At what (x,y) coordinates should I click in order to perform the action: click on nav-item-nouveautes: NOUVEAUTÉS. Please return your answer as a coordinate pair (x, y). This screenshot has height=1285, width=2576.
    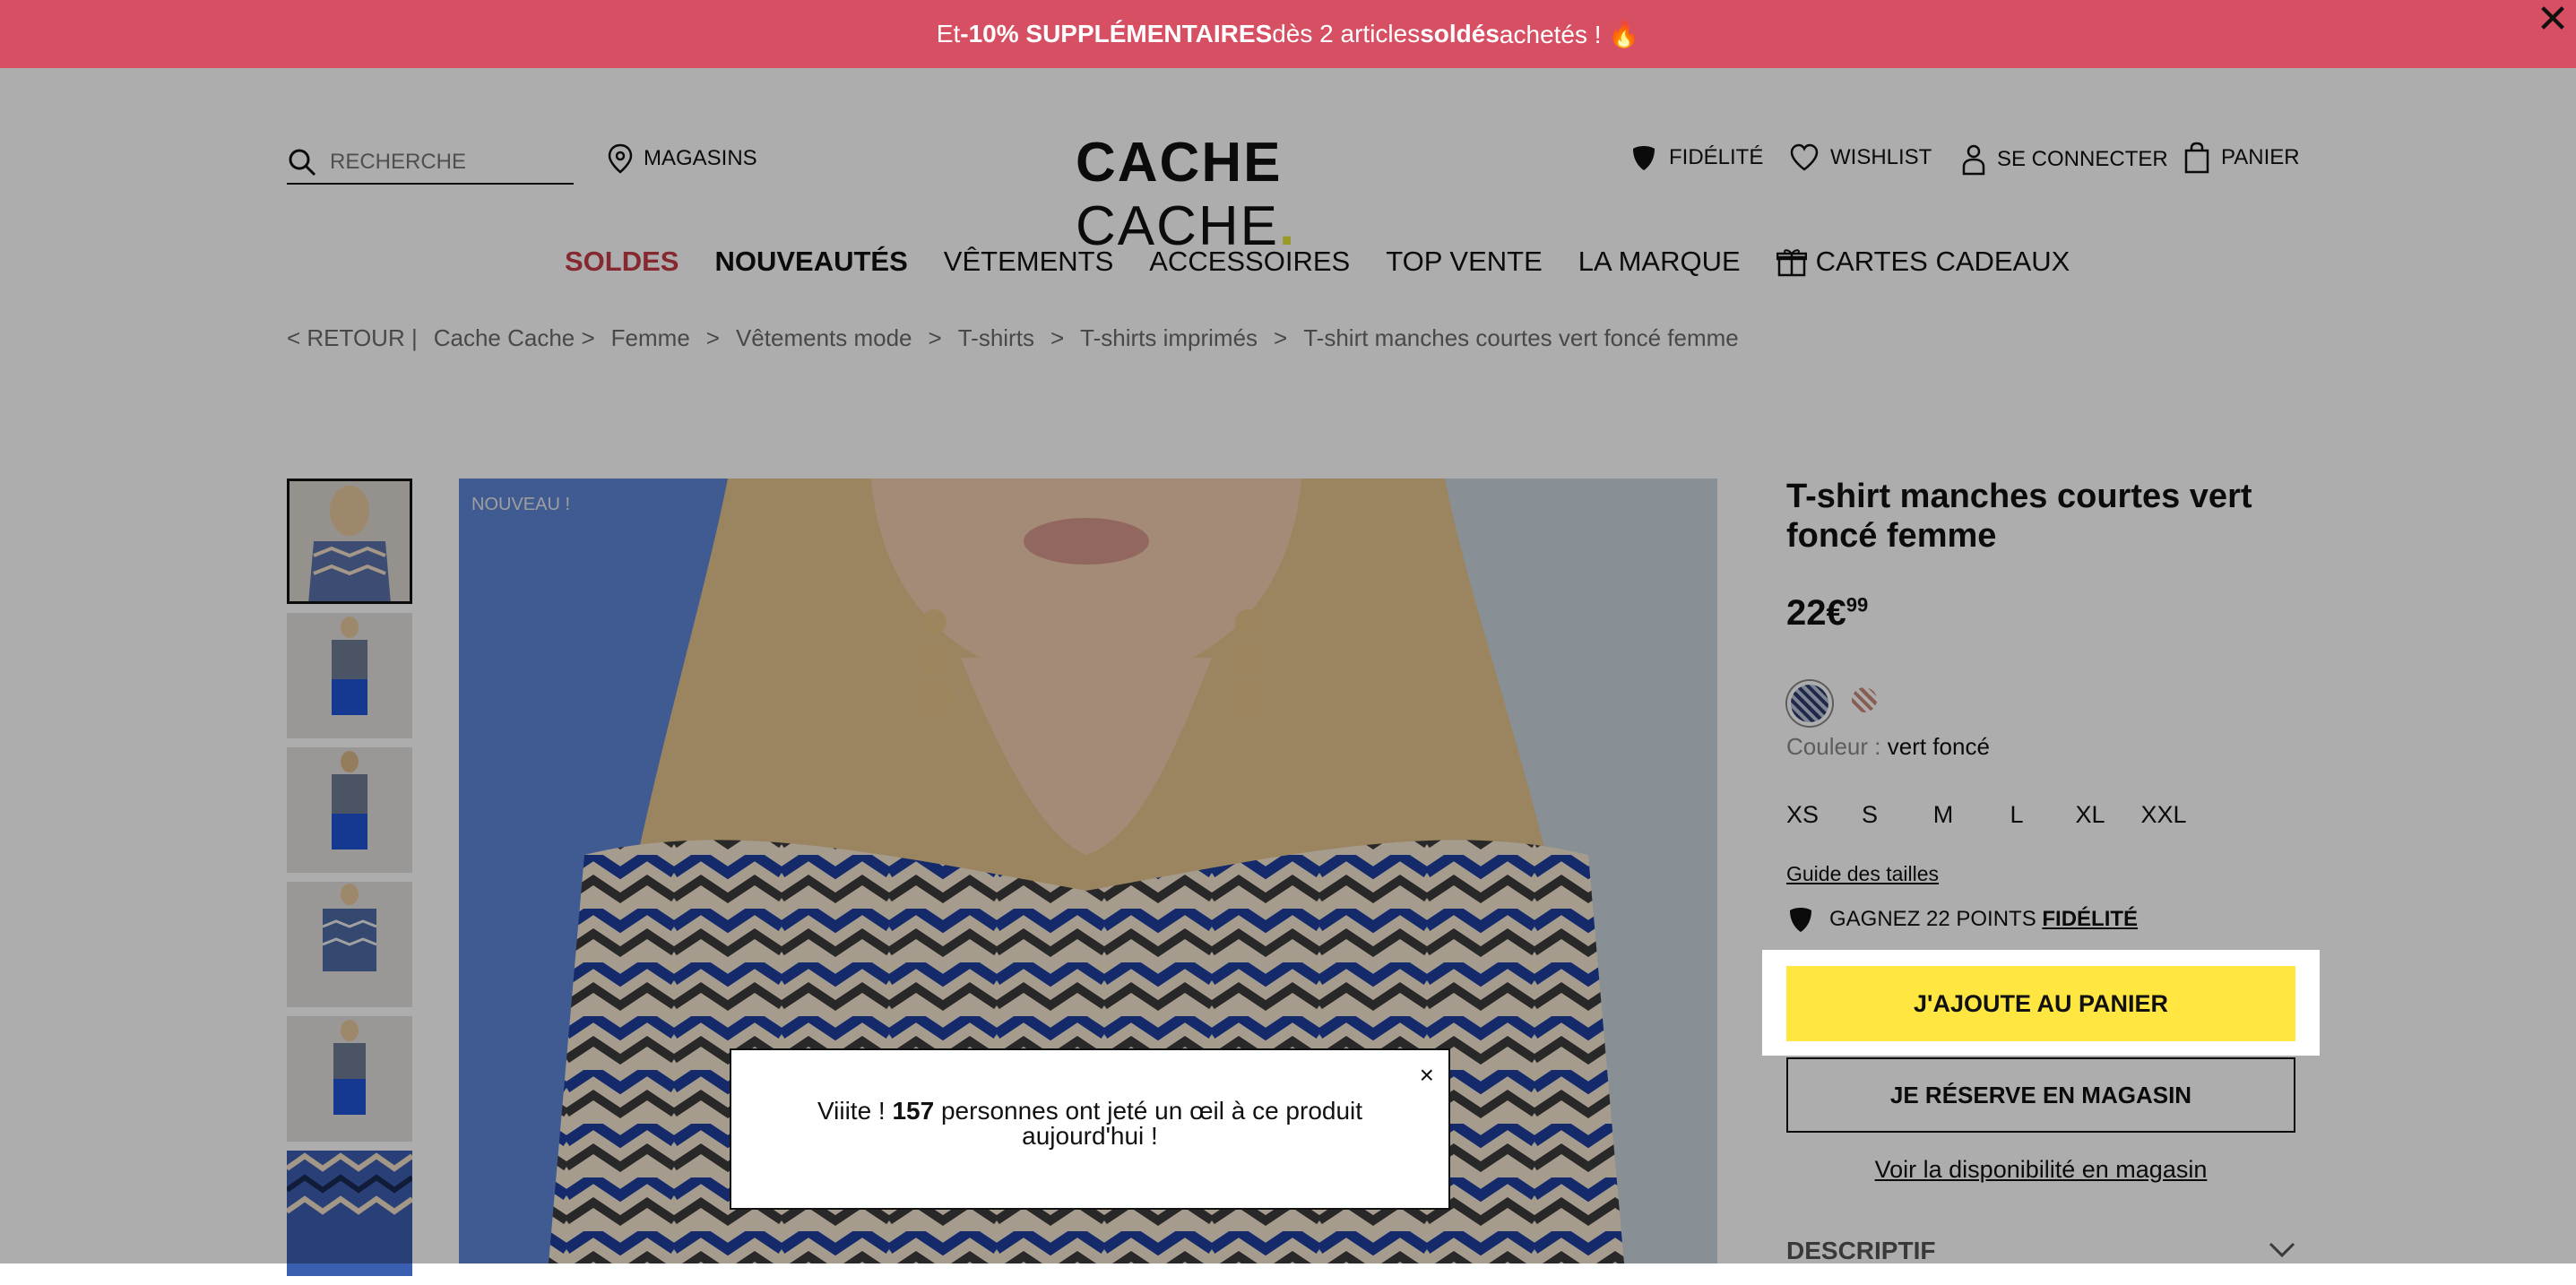
    Looking at the image, I should click on (810, 262).